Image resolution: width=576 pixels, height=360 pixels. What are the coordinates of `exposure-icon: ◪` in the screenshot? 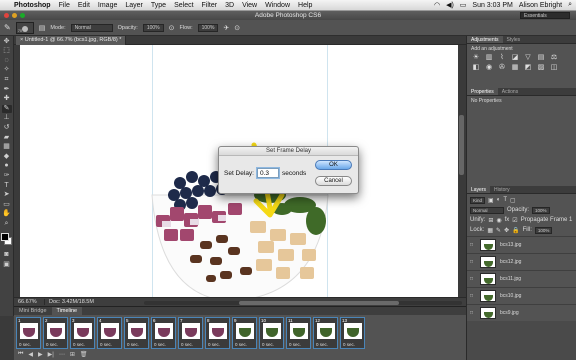 It's located at (515, 58).